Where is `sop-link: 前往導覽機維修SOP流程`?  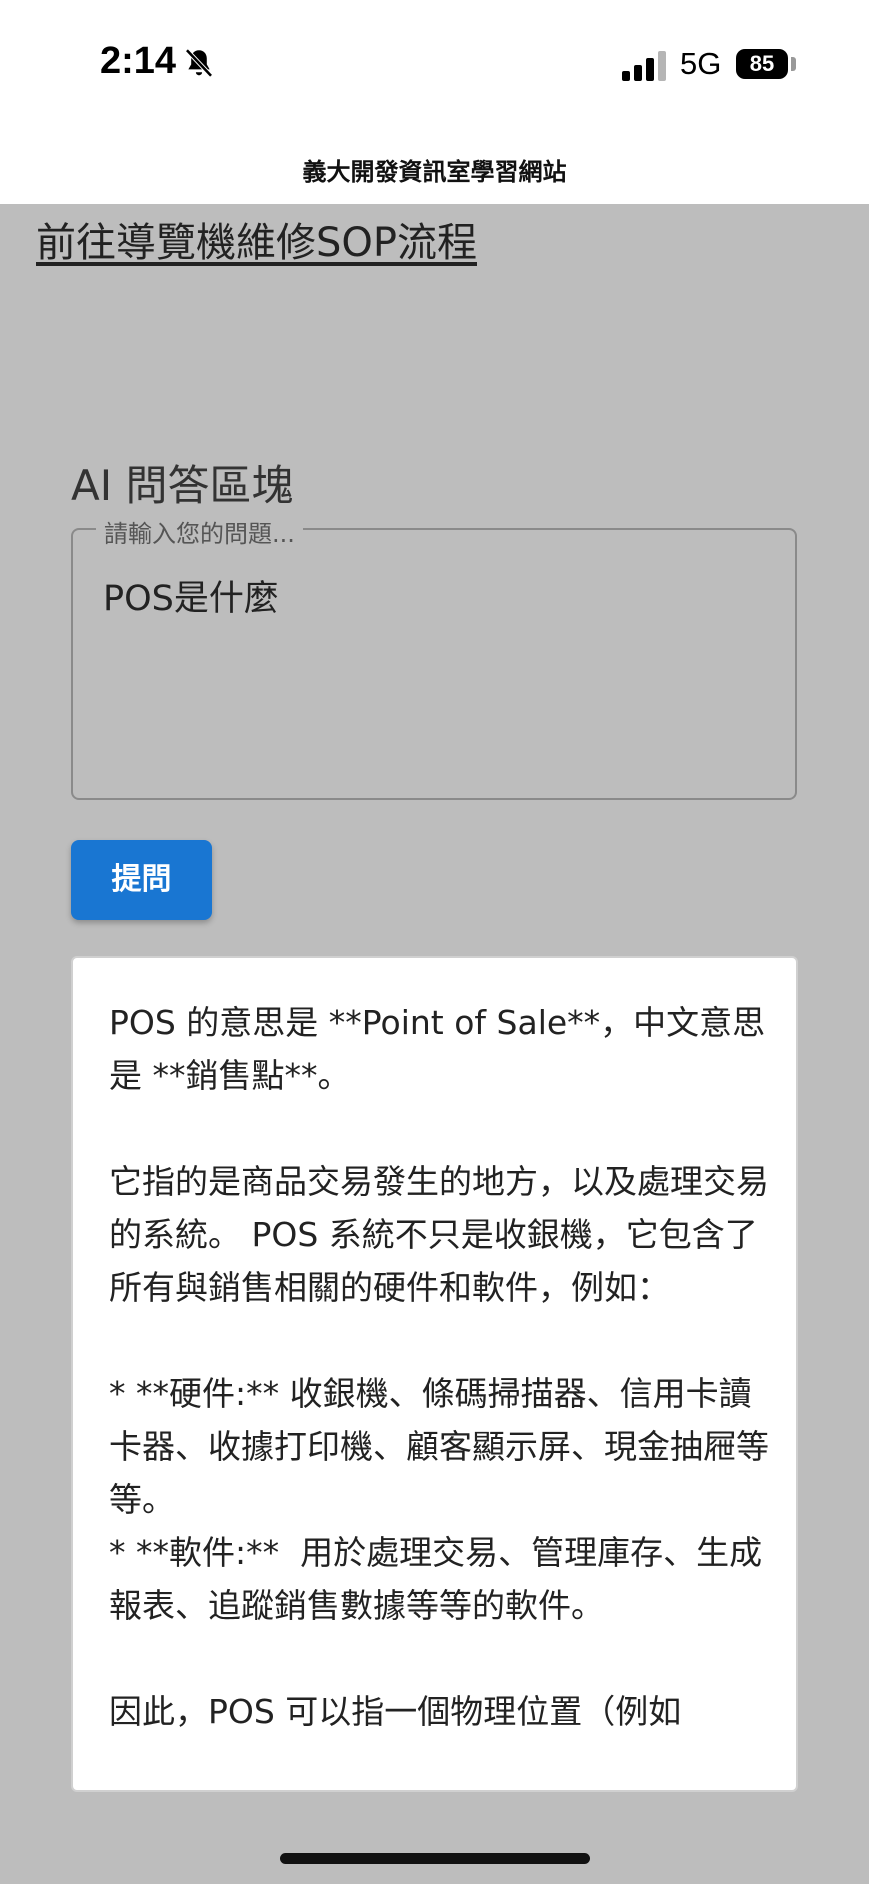 sop-link: 前往導覽機維修SOP流程 is located at coordinates (256, 239).